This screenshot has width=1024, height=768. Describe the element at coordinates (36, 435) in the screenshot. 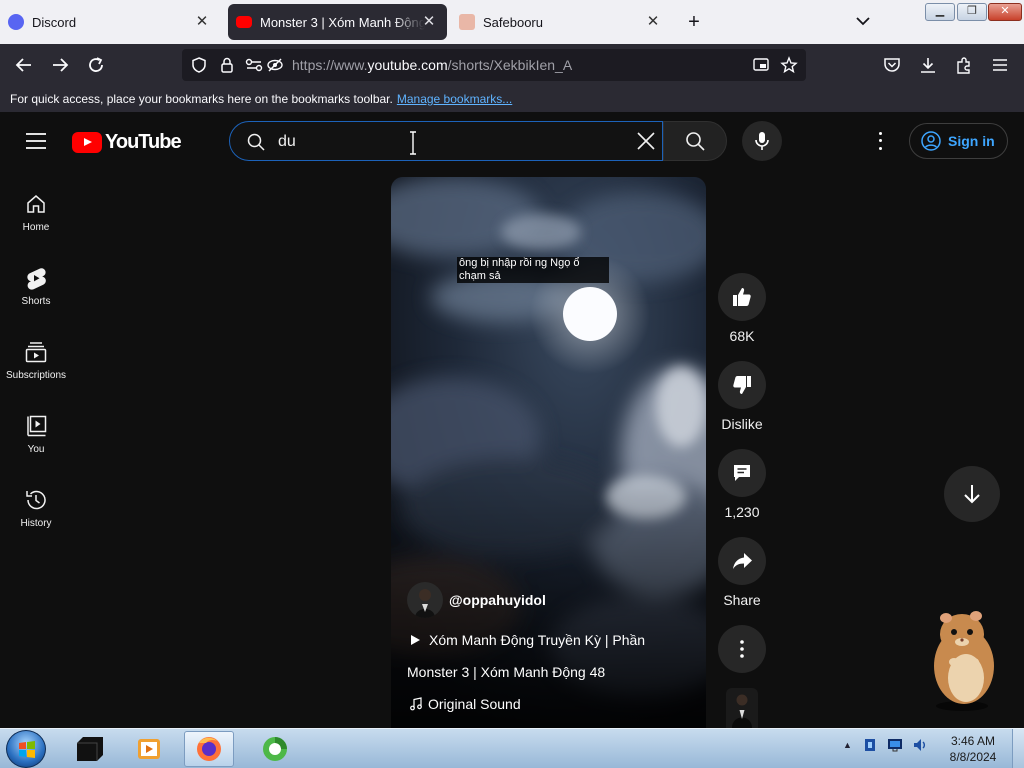

I see `sidebar-item-you: You` at that location.